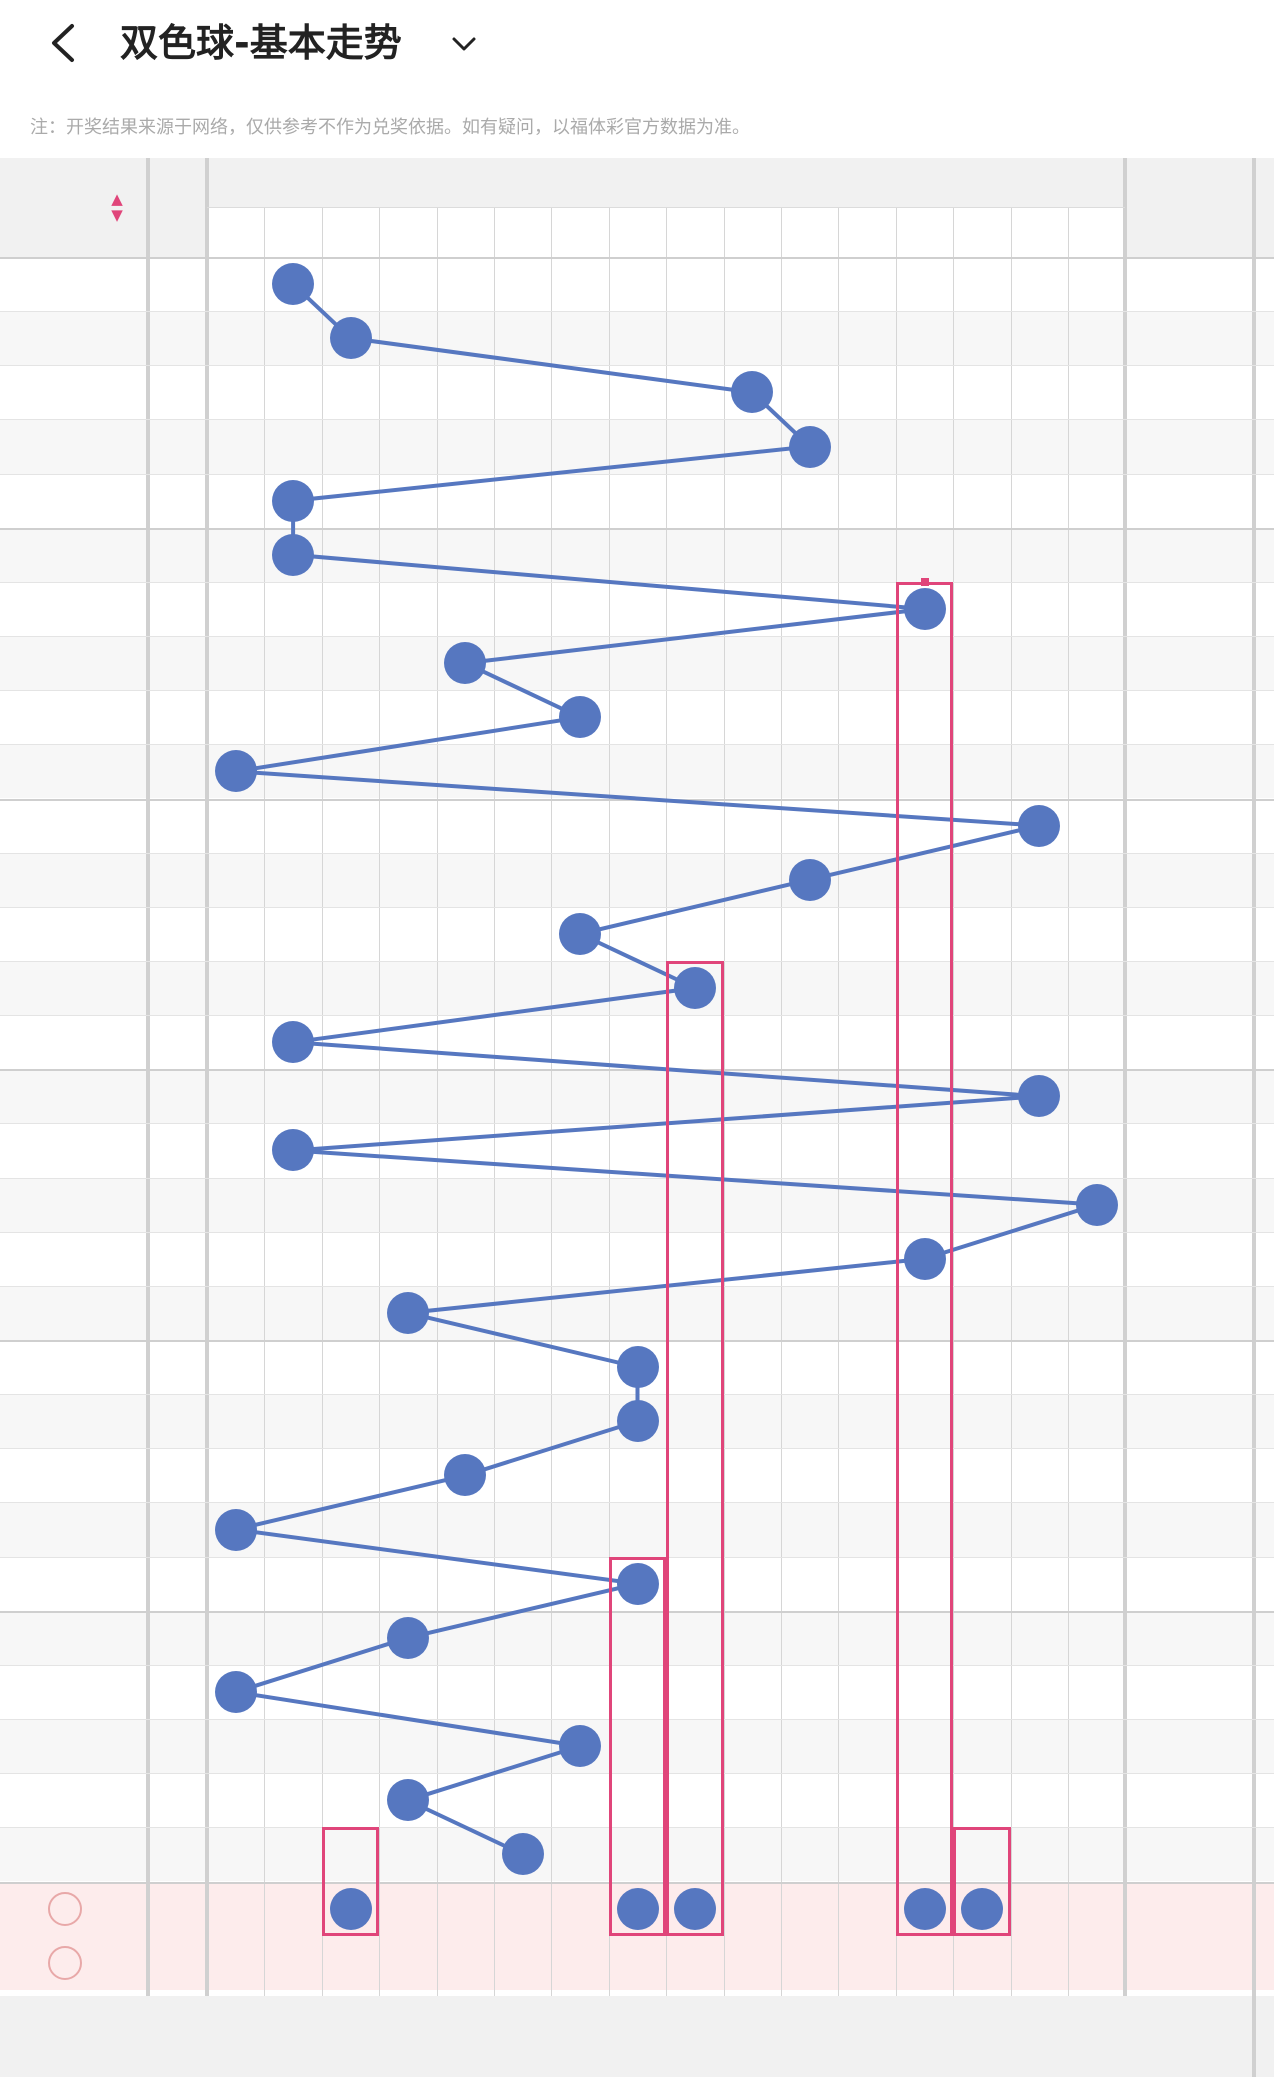 This screenshot has height=2077, width=1274. What do you see at coordinates (390, 127) in the screenshot?
I see `disclaimer-note: 注：开奖结果来源于网络，仅供参考不作为兑奖依据。如有疑问，以福体彩官方数据为准。` at bounding box center [390, 127].